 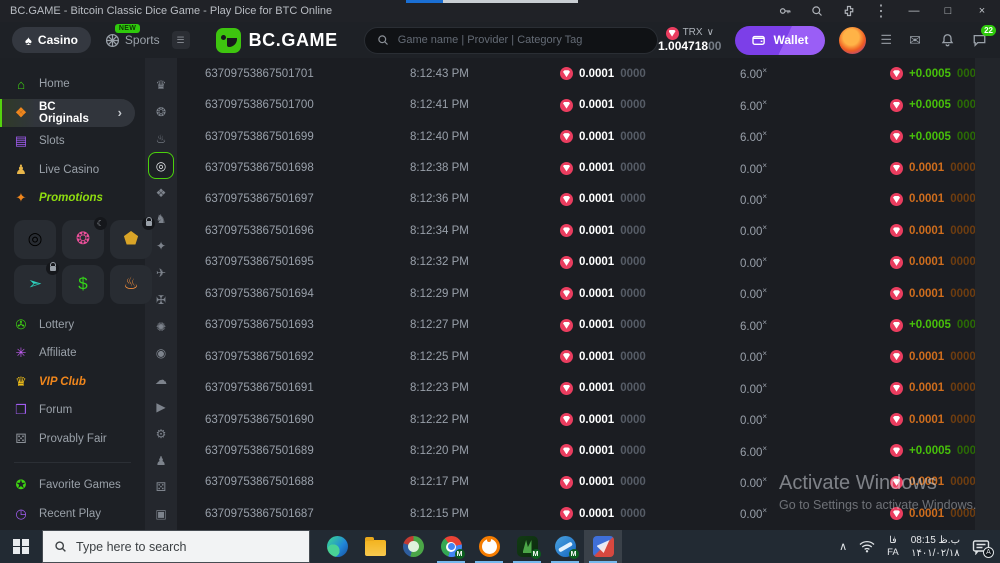 I want to click on bet-id: 63709753867501691, so click(x=259, y=388).